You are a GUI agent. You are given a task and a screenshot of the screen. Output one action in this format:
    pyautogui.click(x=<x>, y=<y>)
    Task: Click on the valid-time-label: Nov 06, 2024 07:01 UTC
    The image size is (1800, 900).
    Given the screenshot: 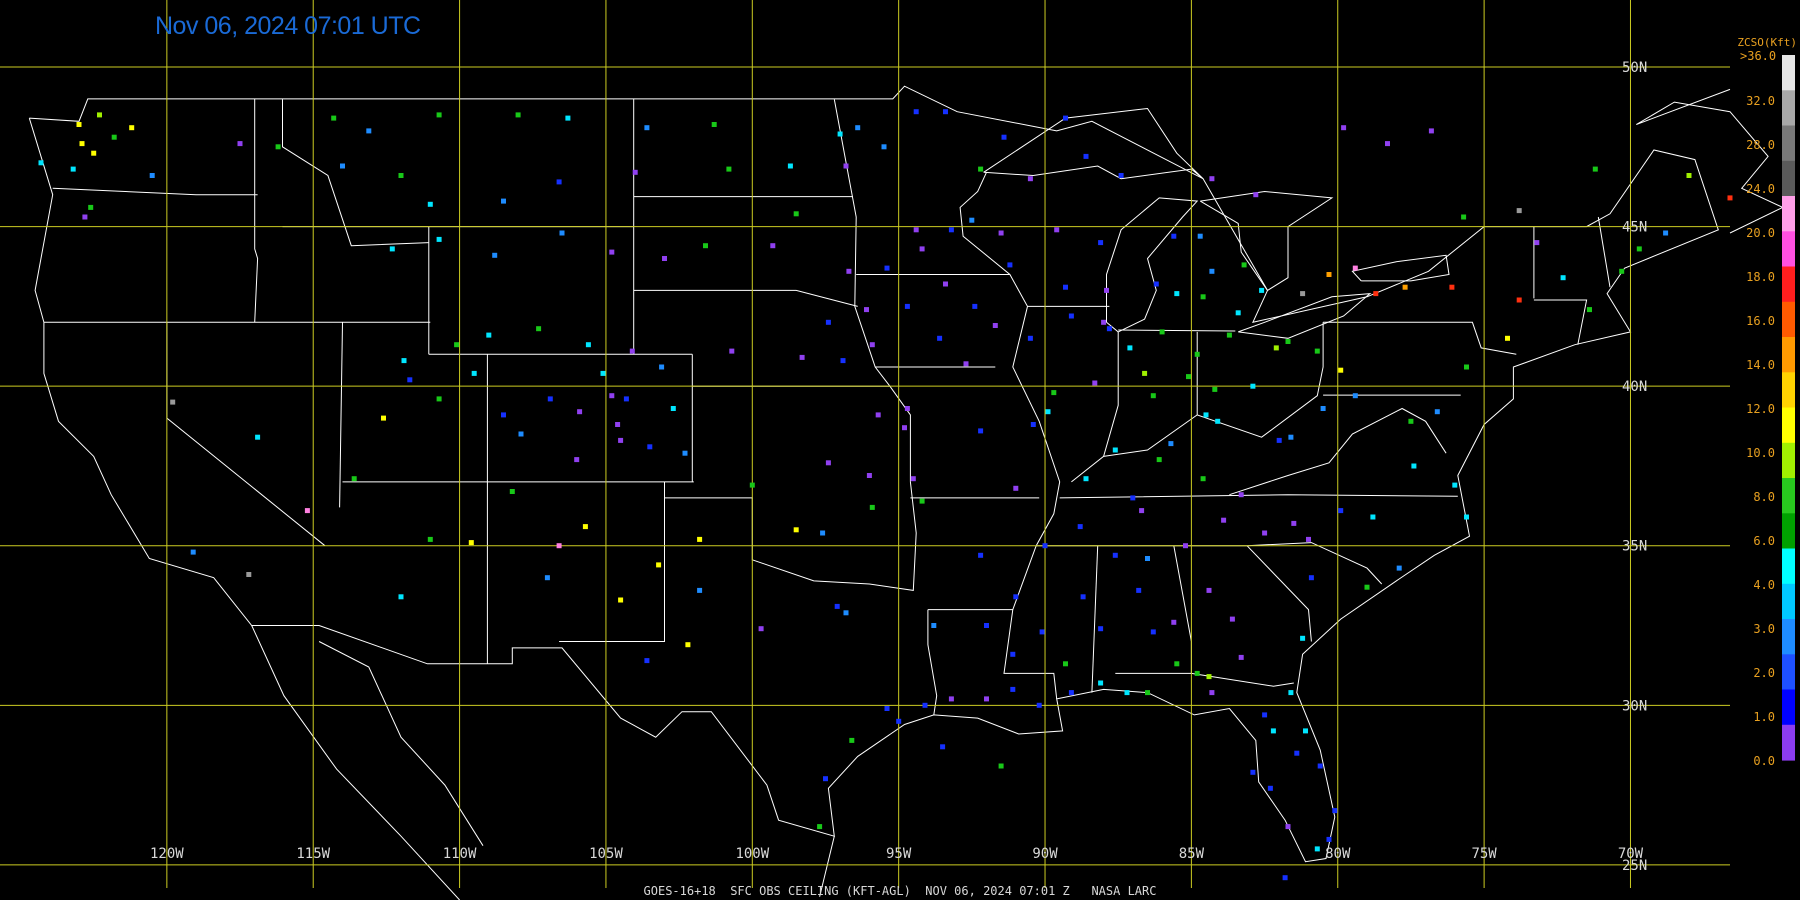 What is the action you would take?
    pyautogui.click(x=288, y=26)
    